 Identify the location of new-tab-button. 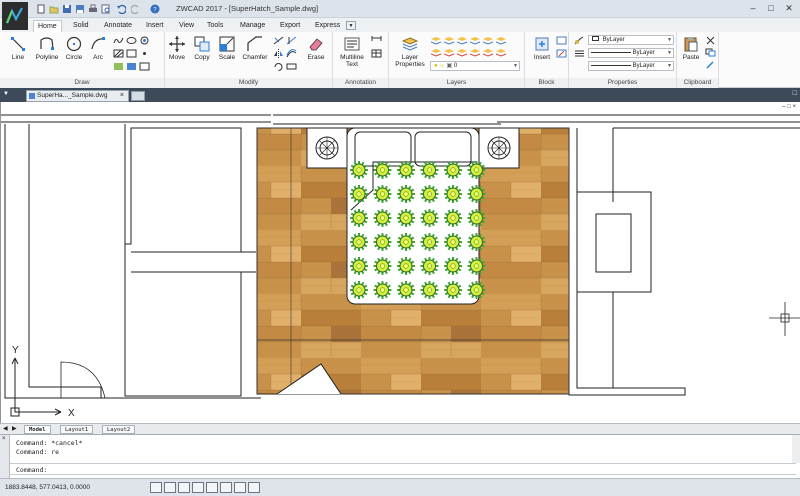
(138, 96).